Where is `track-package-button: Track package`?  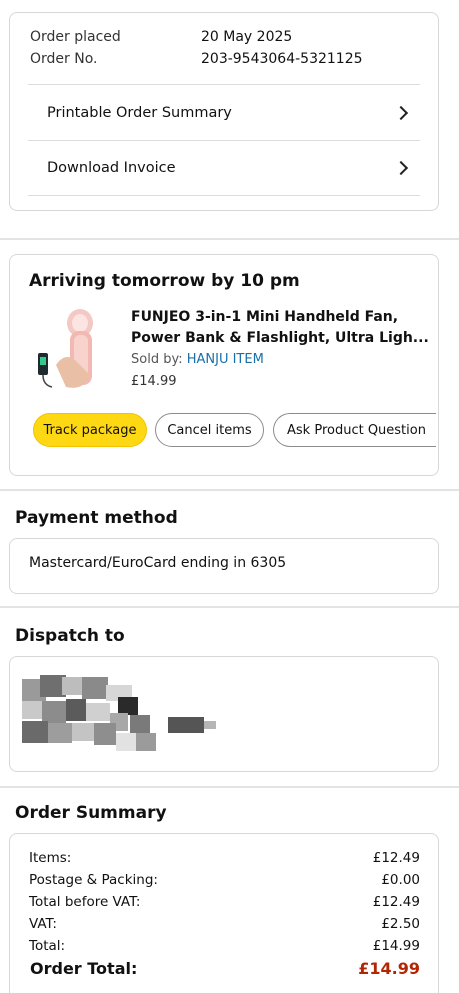 track-package-button: Track package is located at coordinates (90, 430).